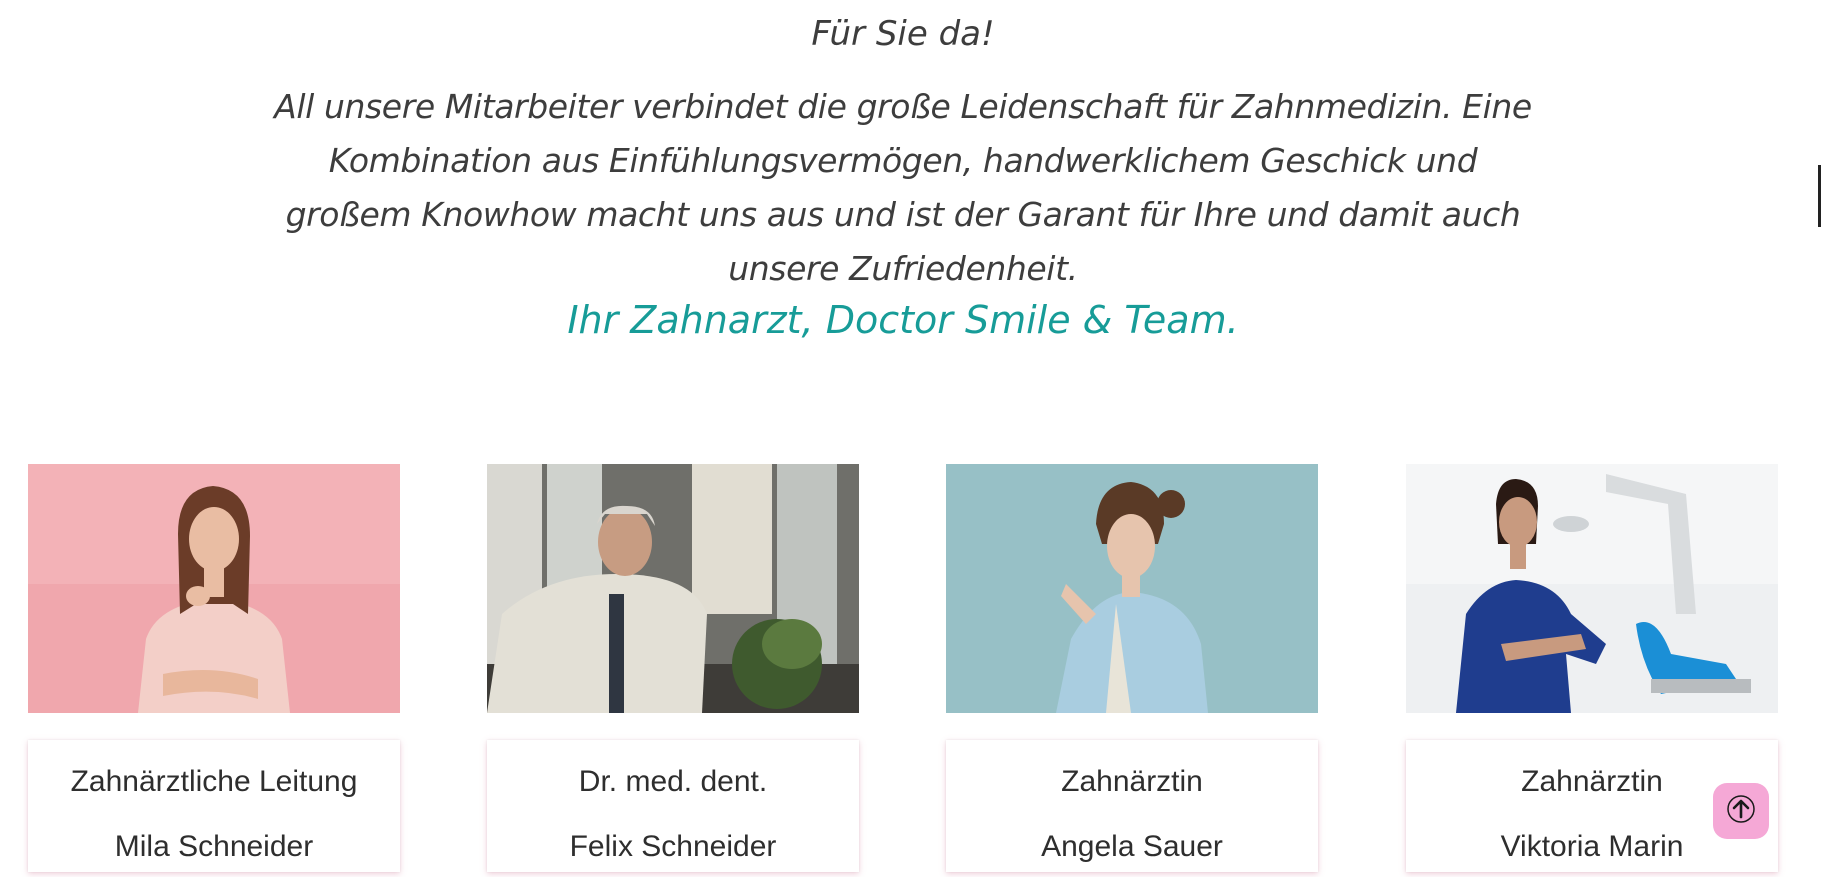 Image resolution: width=1821 pixels, height=877 pixels. I want to click on scroll-to-top-button, so click(1741, 811).